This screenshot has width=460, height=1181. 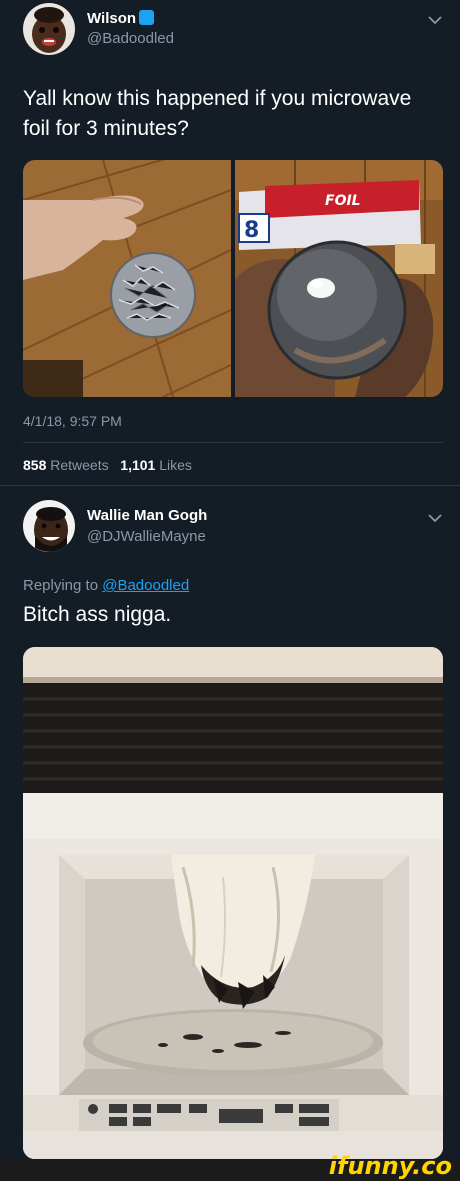 I want to click on foil-box-text: FOIL, so click(x=343, y=201).